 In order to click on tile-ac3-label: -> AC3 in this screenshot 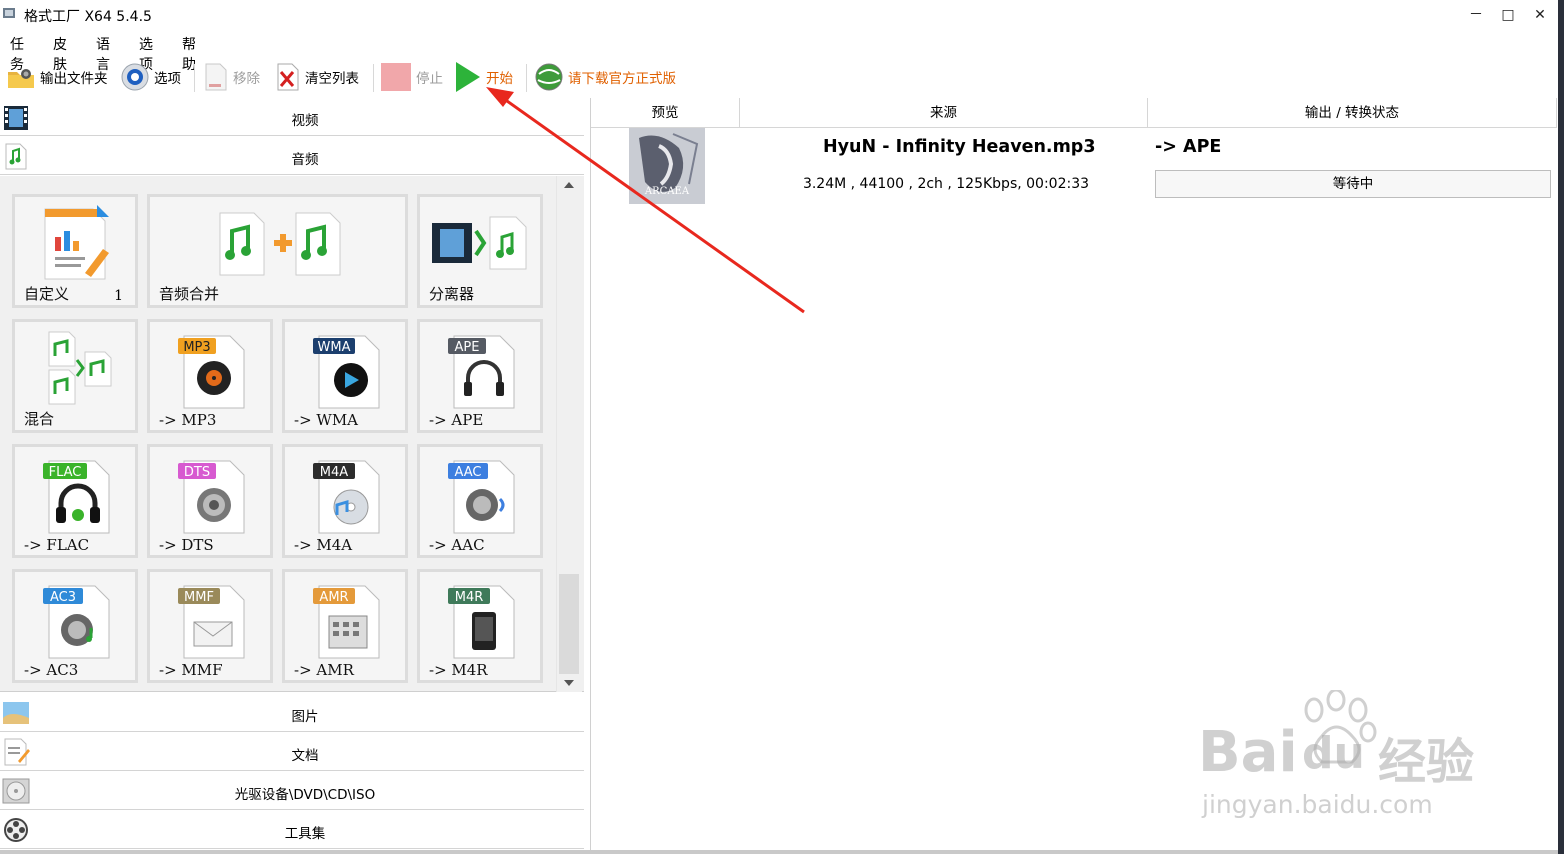, I will do `click(51, 670)`.